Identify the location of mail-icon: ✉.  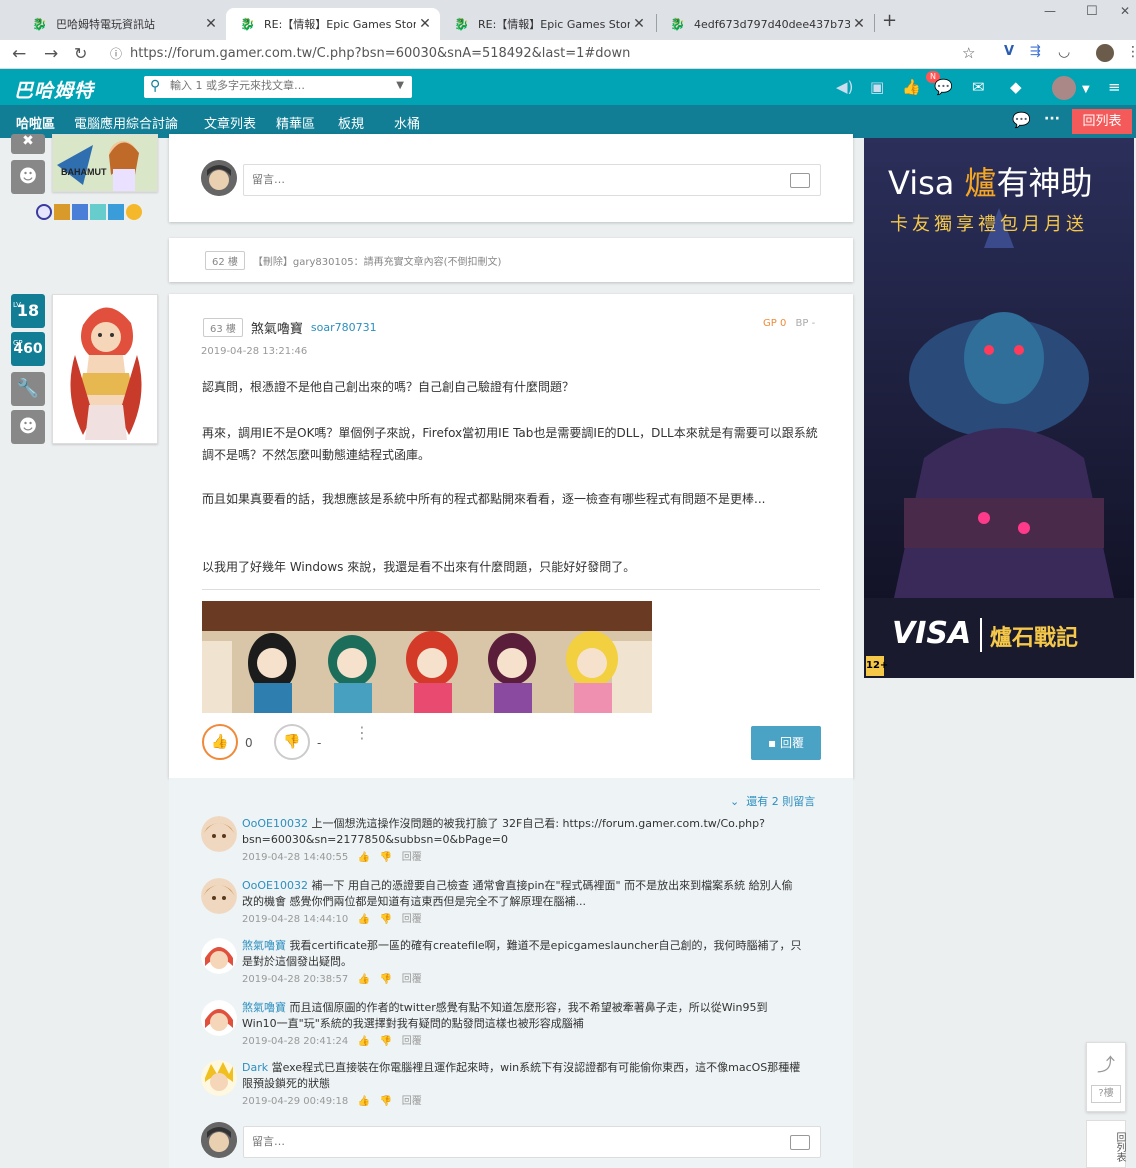
(978, 87).